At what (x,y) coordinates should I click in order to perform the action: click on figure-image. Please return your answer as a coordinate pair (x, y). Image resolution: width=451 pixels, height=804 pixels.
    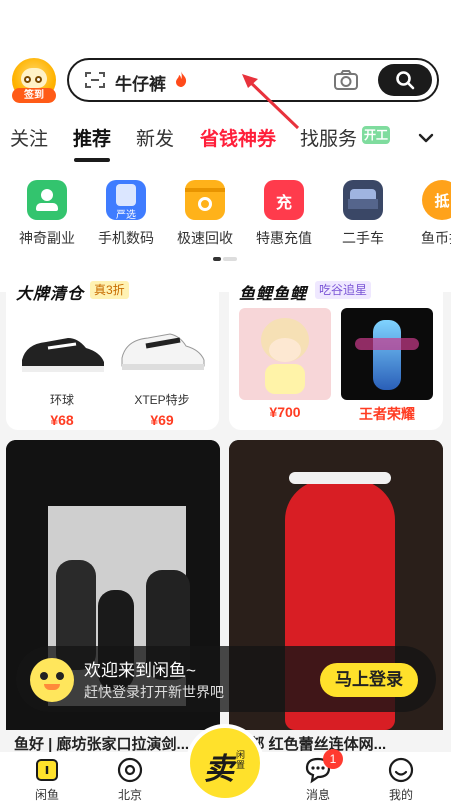
    Looking at the image, I should click on (387, 354).